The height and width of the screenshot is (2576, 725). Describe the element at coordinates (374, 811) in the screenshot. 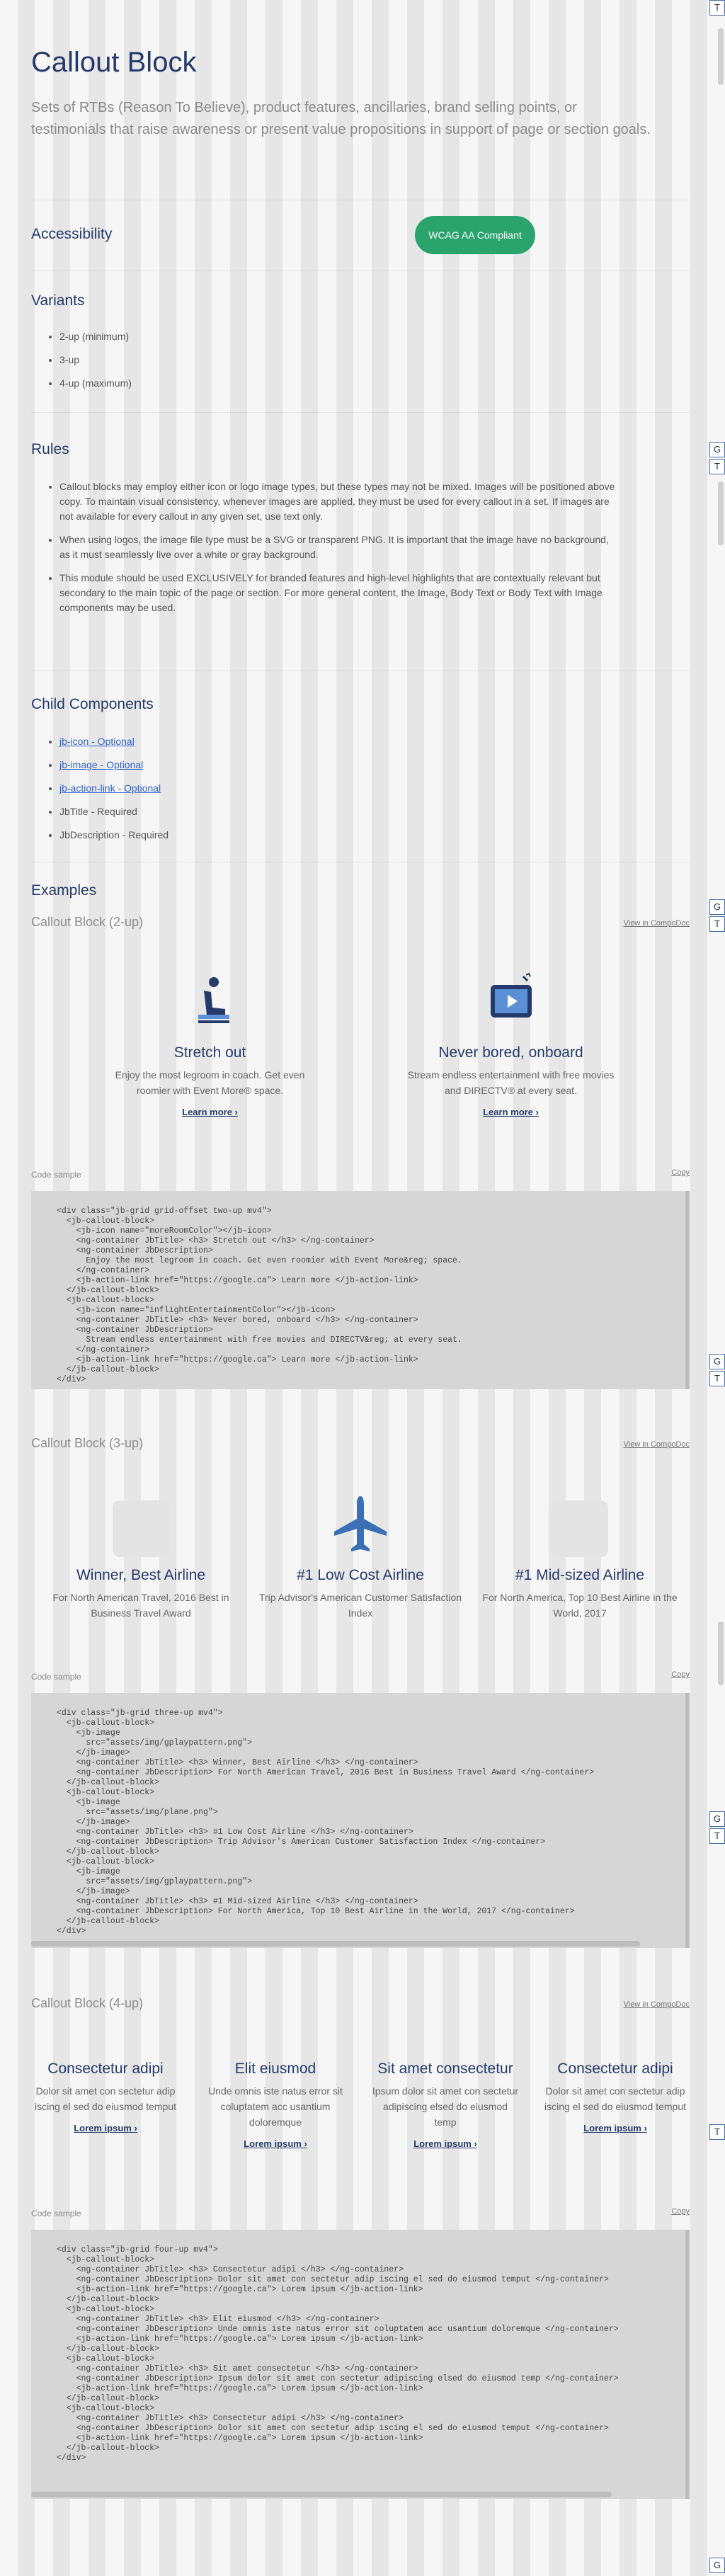

I see `list-item: JbTitle - Required` at that location.